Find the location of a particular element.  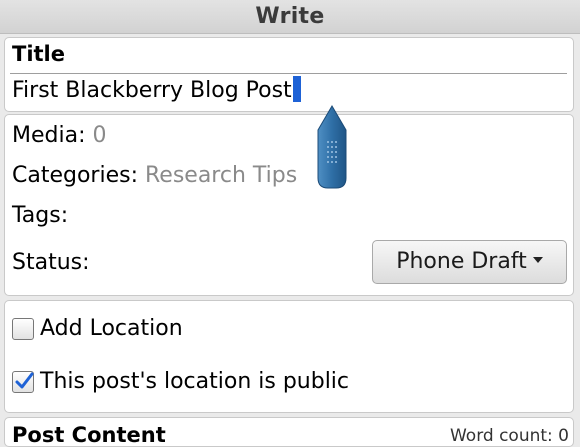

add-location-checkbox is located at coordinates (23, 328).